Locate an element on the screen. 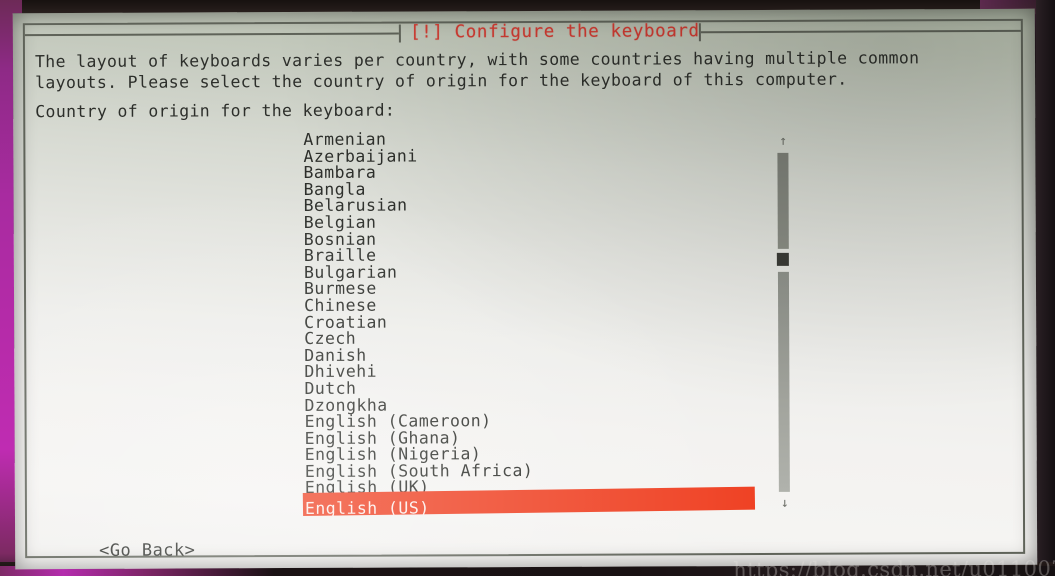  list-item: Czech is located at coordinates (527, 338).